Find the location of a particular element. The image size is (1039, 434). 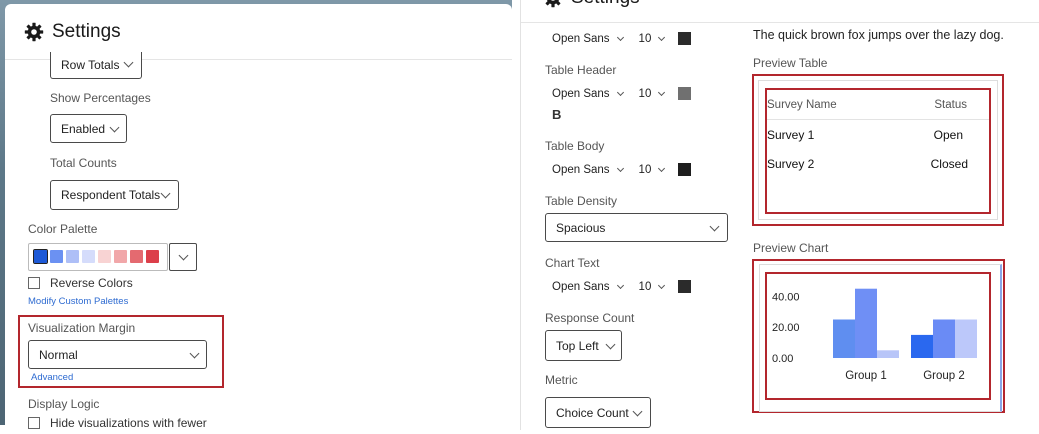

show-percentages-value: Enabled is located at coordinates (83, 128).